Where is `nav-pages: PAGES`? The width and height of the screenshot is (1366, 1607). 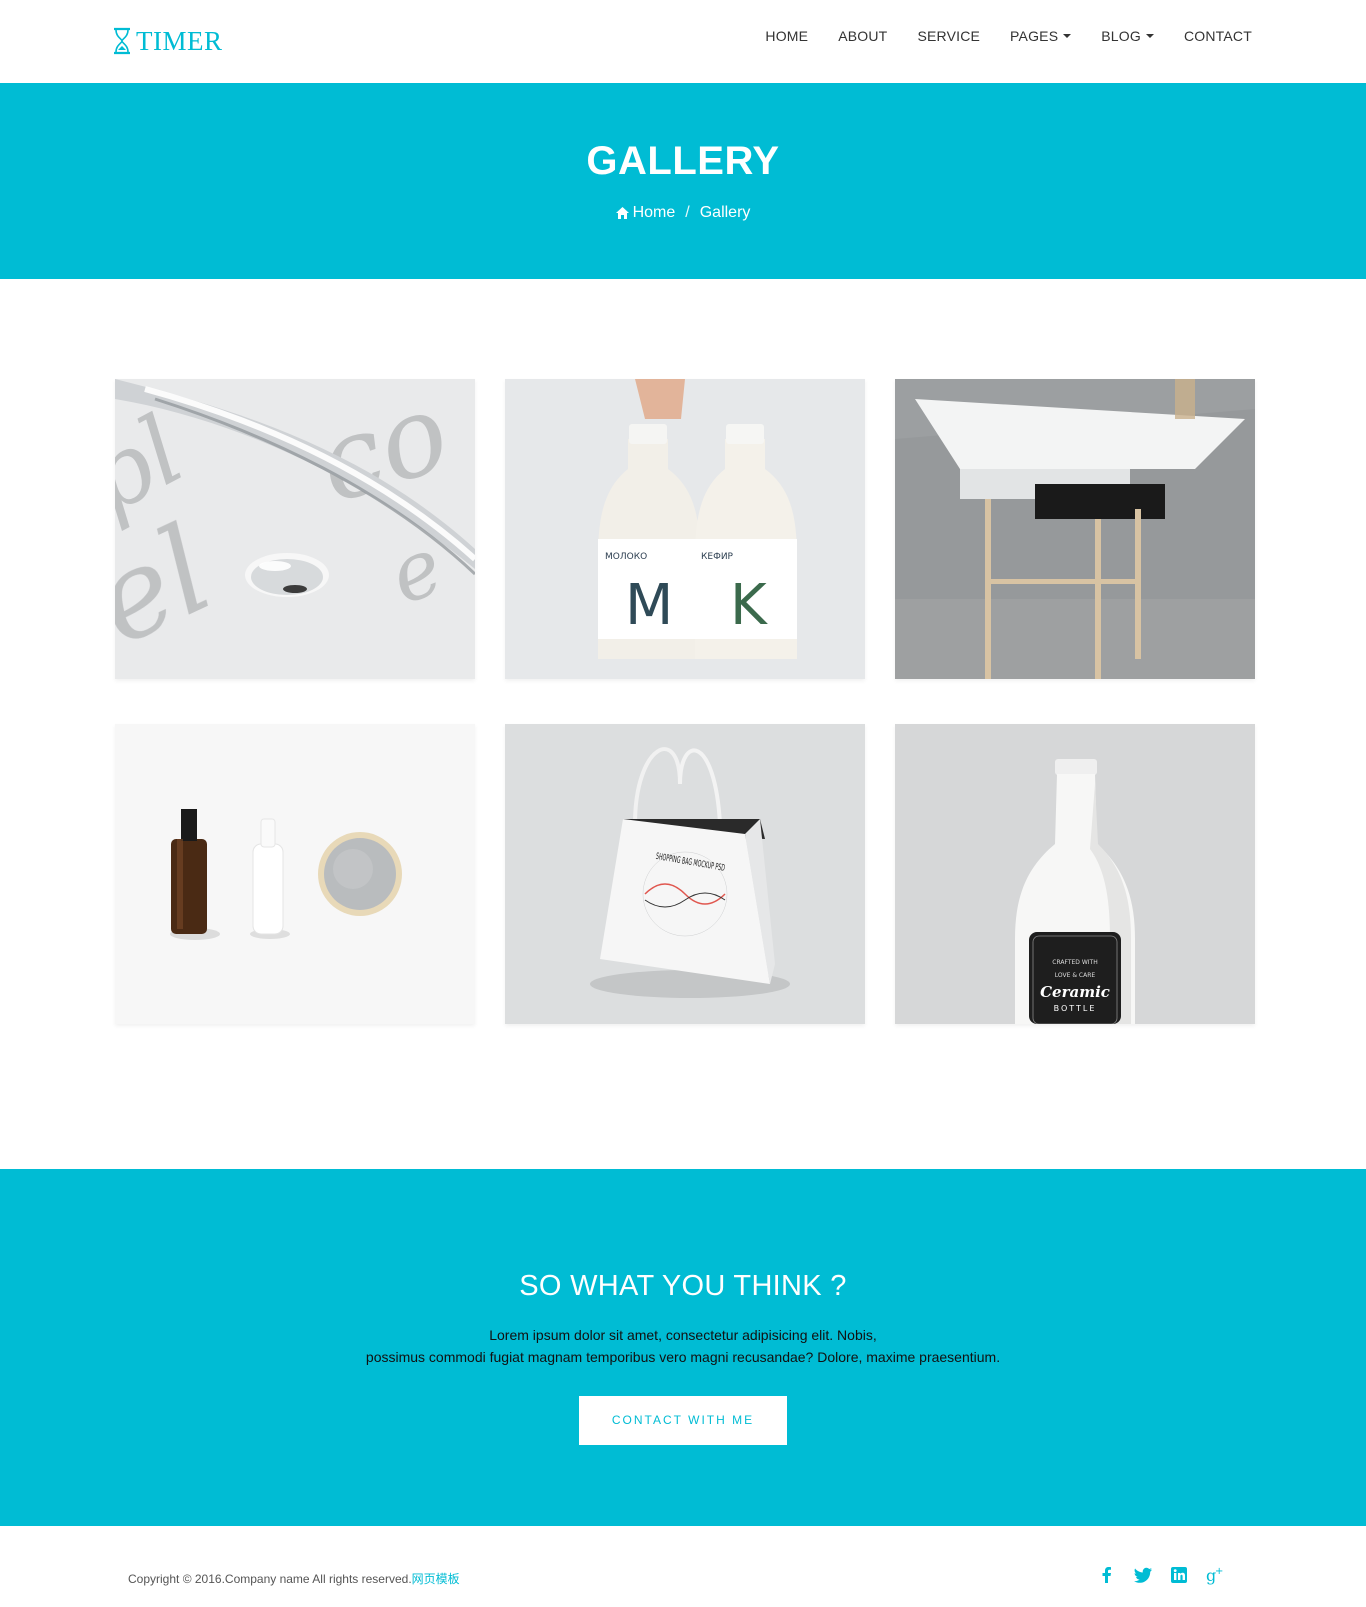 nav-pages: PAGES is located at coordinates (1041, 36).